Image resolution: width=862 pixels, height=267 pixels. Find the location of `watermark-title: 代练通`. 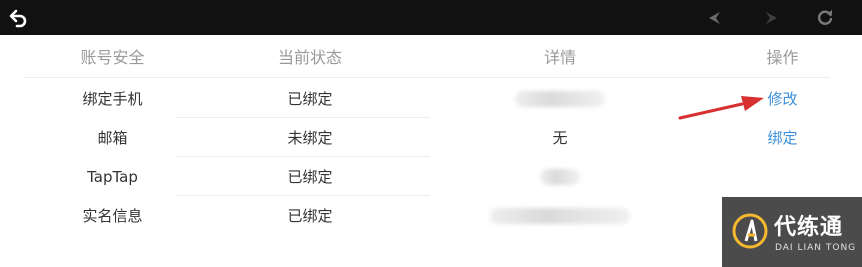

watermark-title: 代练通 is located at coordinates (809, 227).